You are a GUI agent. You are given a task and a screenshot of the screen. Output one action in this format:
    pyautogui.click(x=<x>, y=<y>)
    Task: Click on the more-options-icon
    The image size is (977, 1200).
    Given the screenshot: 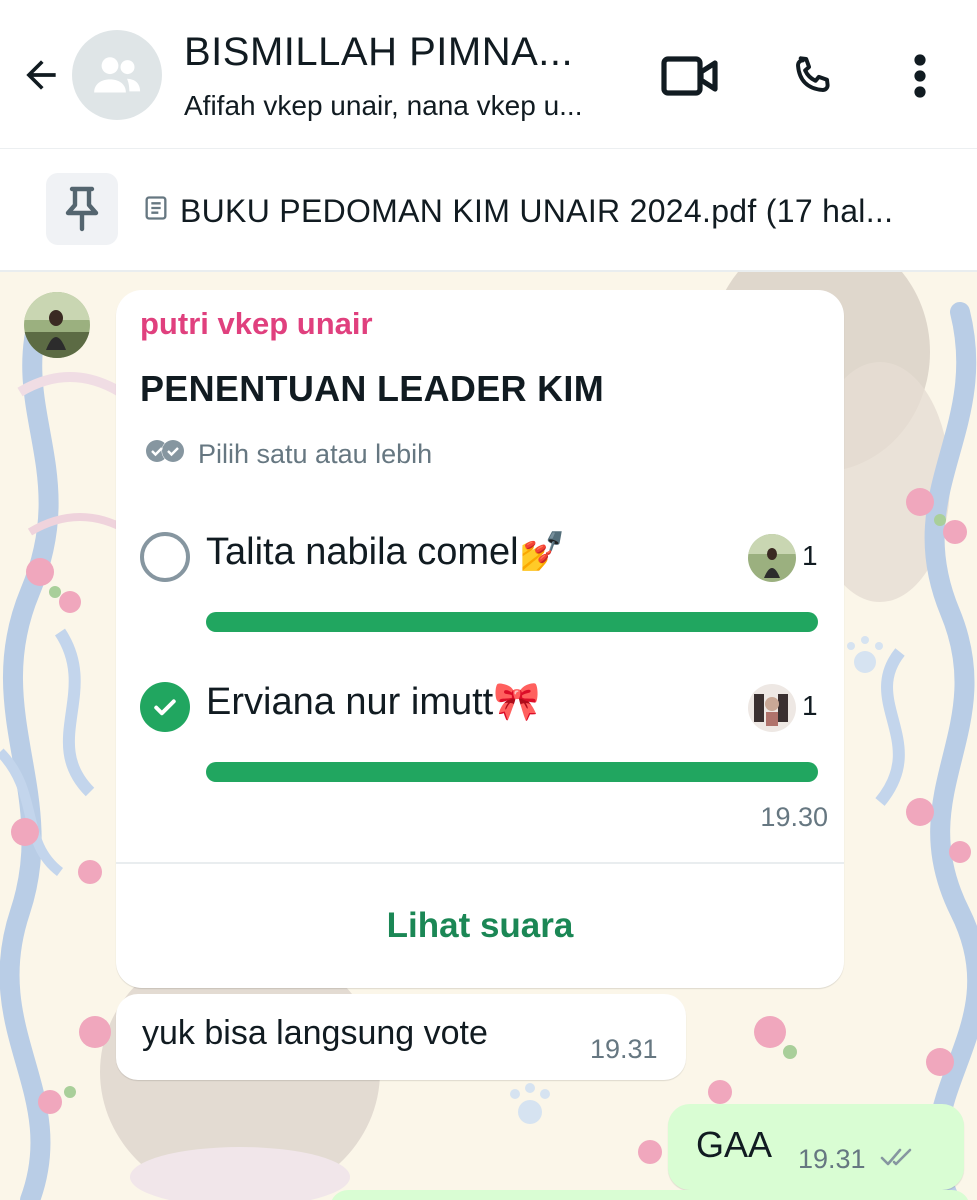 What is the action you would take?
    pyautogui.click(x=920, y=76)
    